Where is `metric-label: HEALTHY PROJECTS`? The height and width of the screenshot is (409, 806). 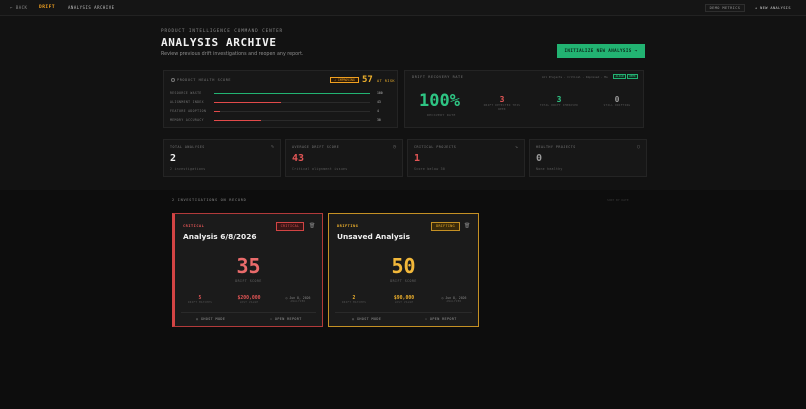 metric-label: HEALTHY PROJECTS is located at coordinates (556, 147).